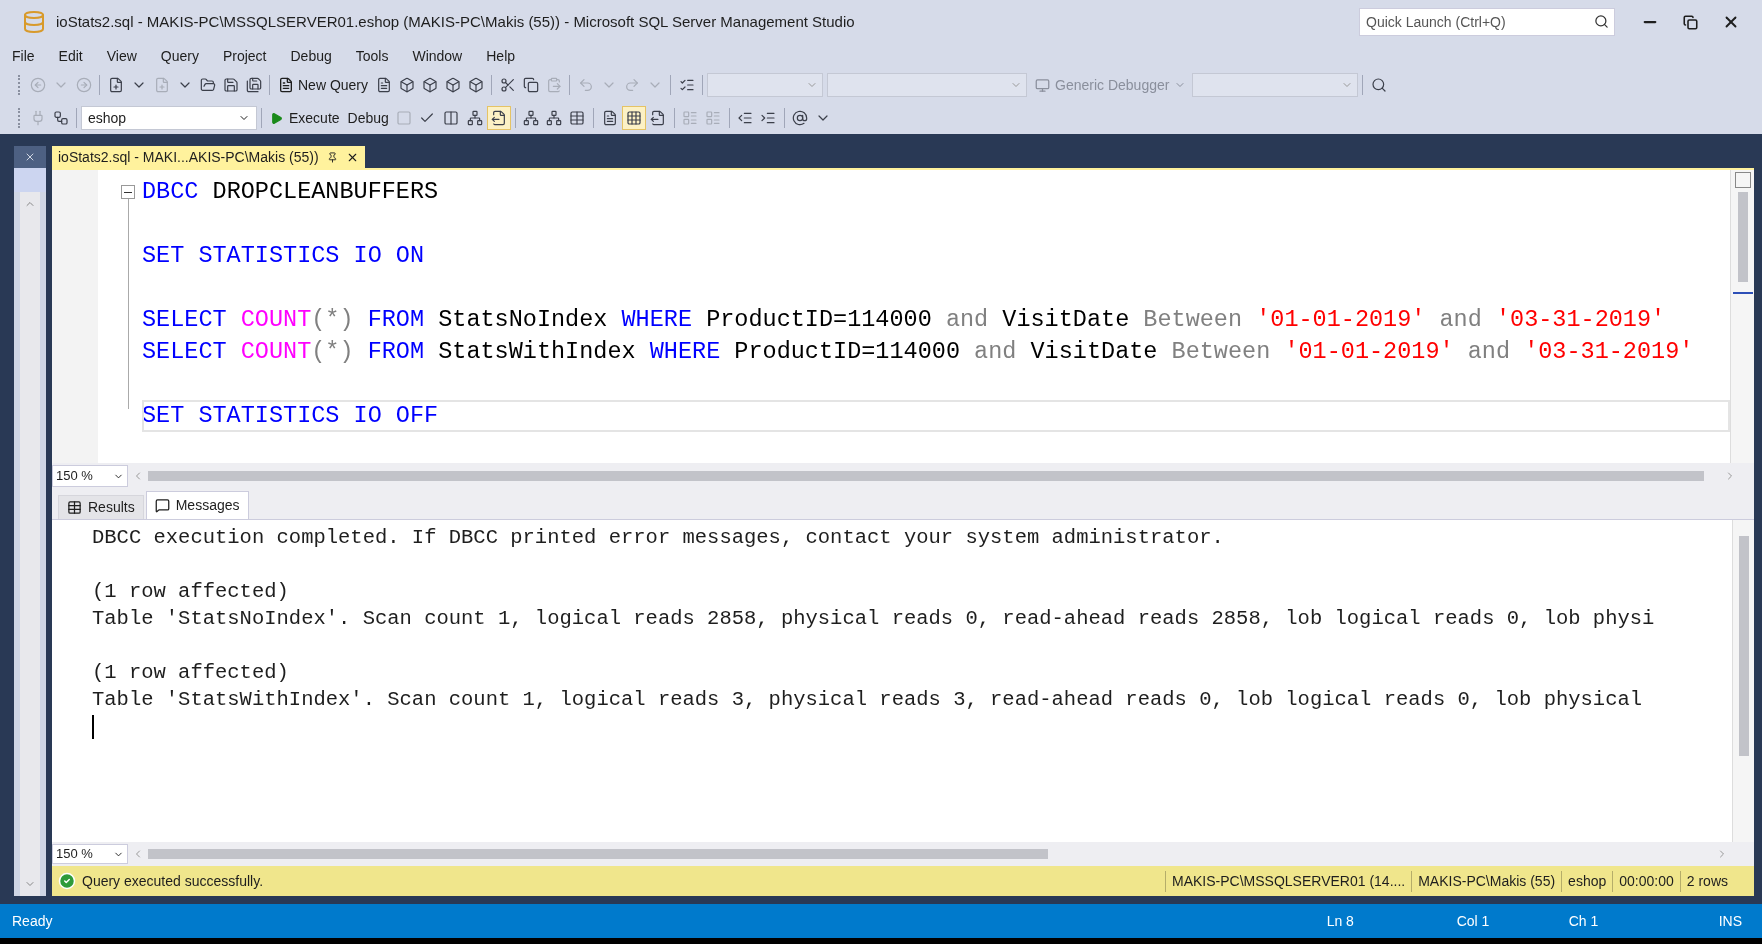 This screenshot has width=1762, height=944. I want to click on indent-icon, so click(768, 118).